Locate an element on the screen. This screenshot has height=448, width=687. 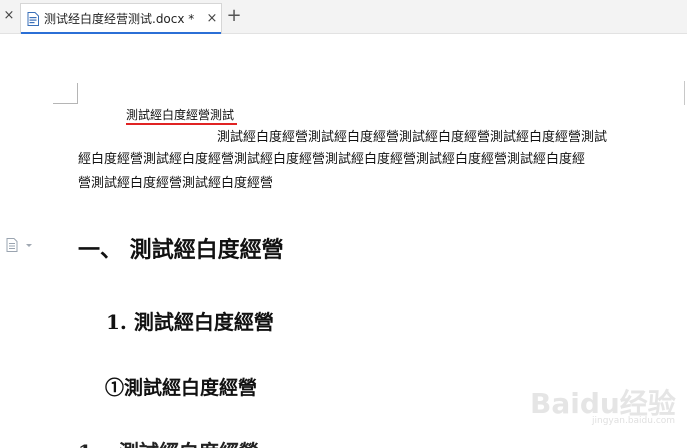
heading-level-1: 一、 測試經白度經營 is located at coordinates (181, 250).